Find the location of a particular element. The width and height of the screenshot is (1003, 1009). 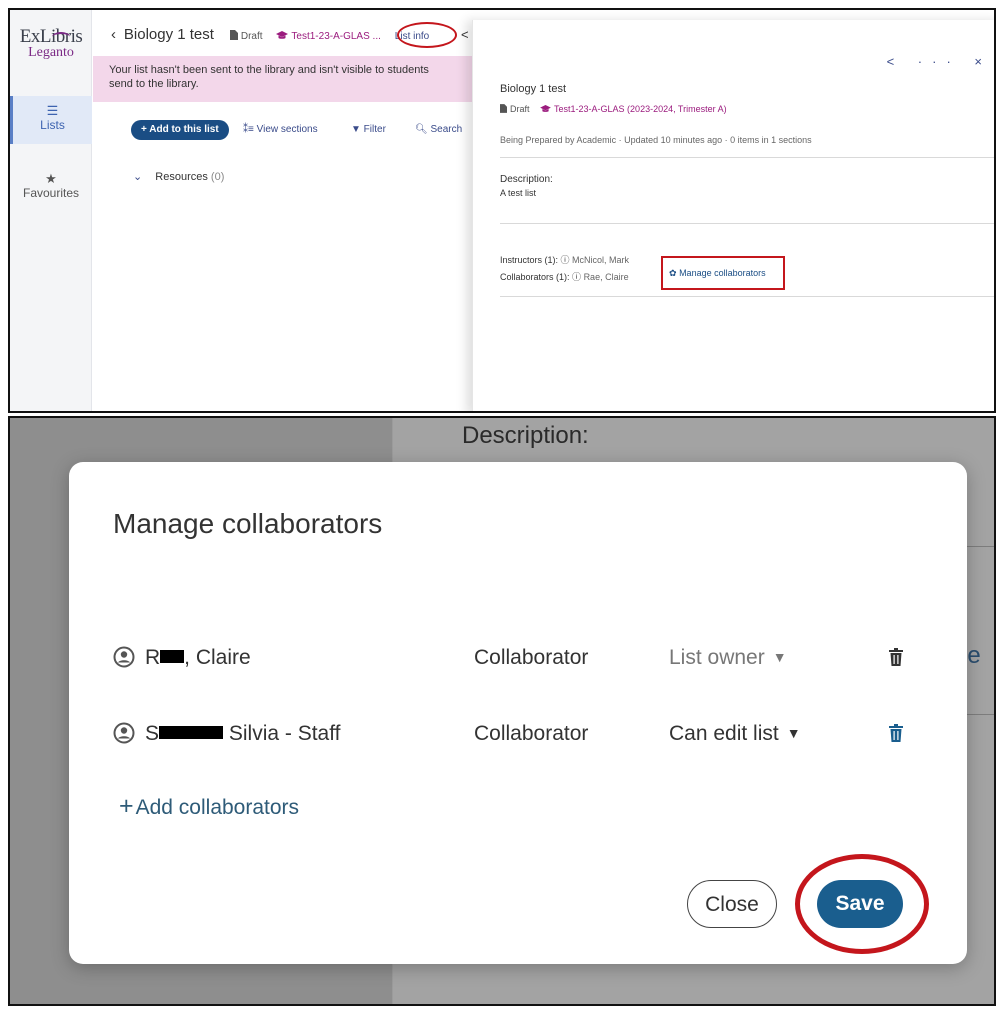

section-count: (0) is located at coordinates (217, 177).